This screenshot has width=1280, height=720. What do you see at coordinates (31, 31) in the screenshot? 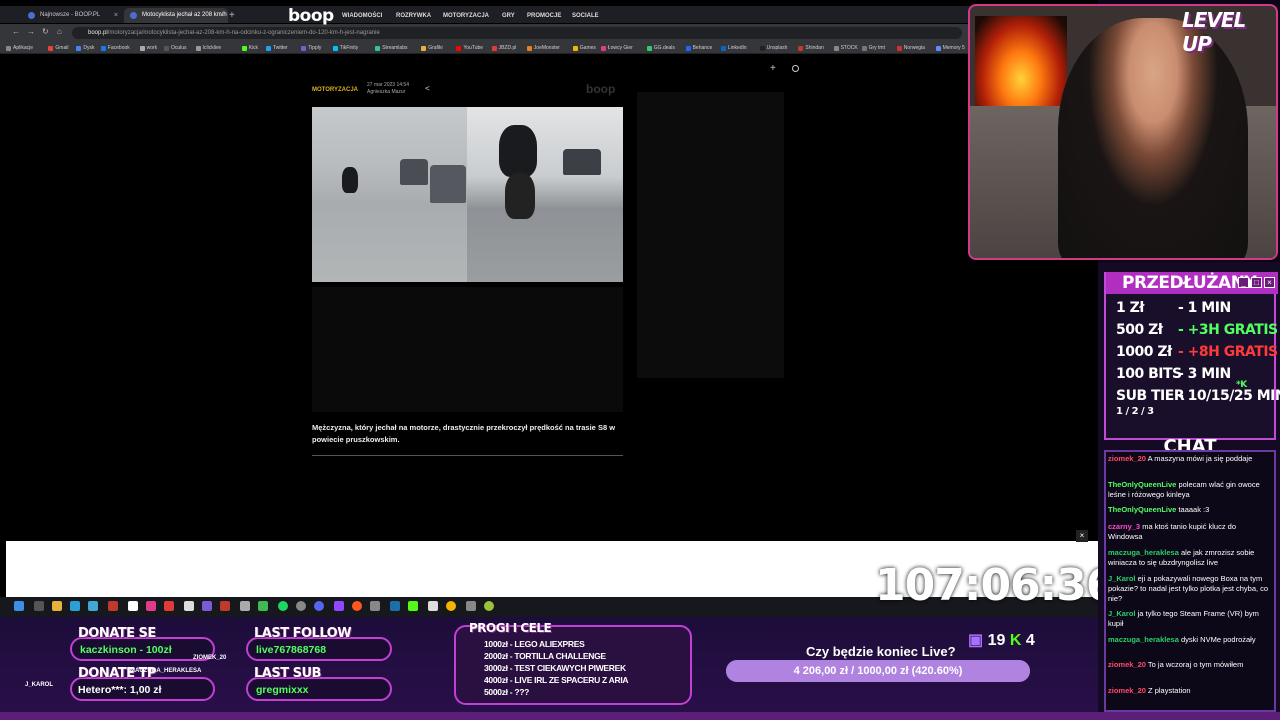
I see `forward-icon: →` at bounding box center [31, 31].